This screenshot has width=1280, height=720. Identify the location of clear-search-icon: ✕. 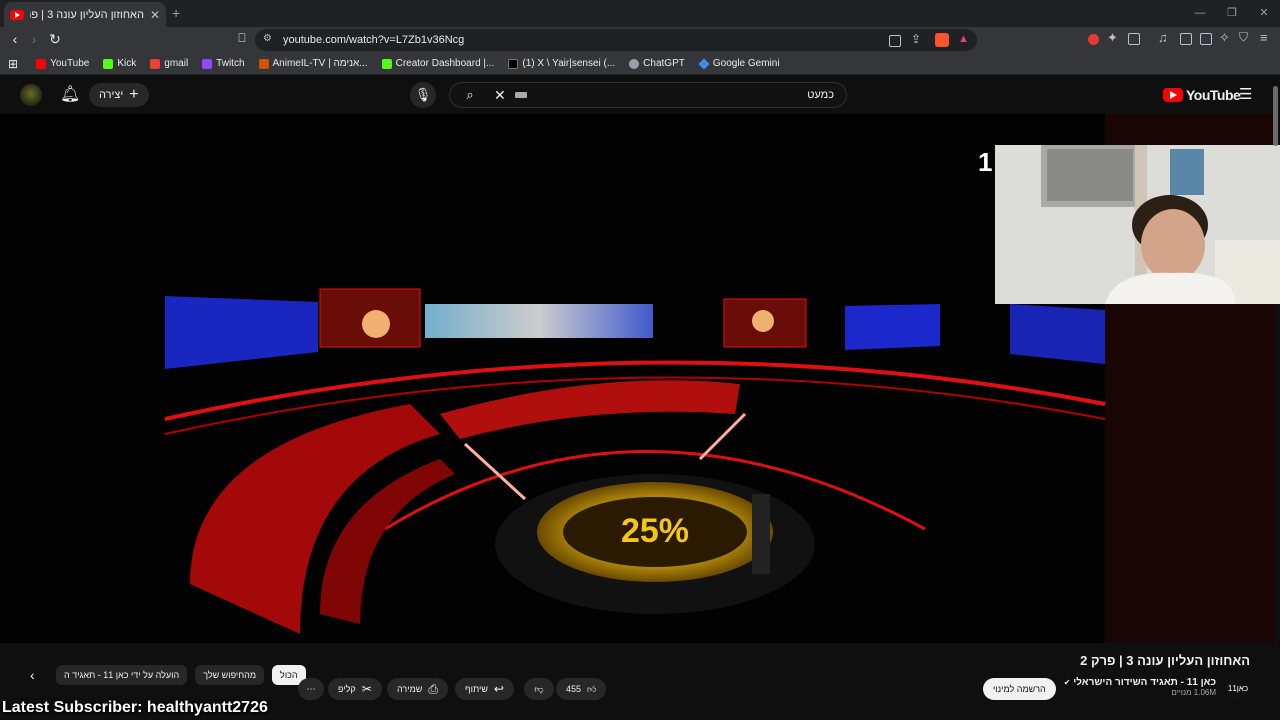
(500, 95).